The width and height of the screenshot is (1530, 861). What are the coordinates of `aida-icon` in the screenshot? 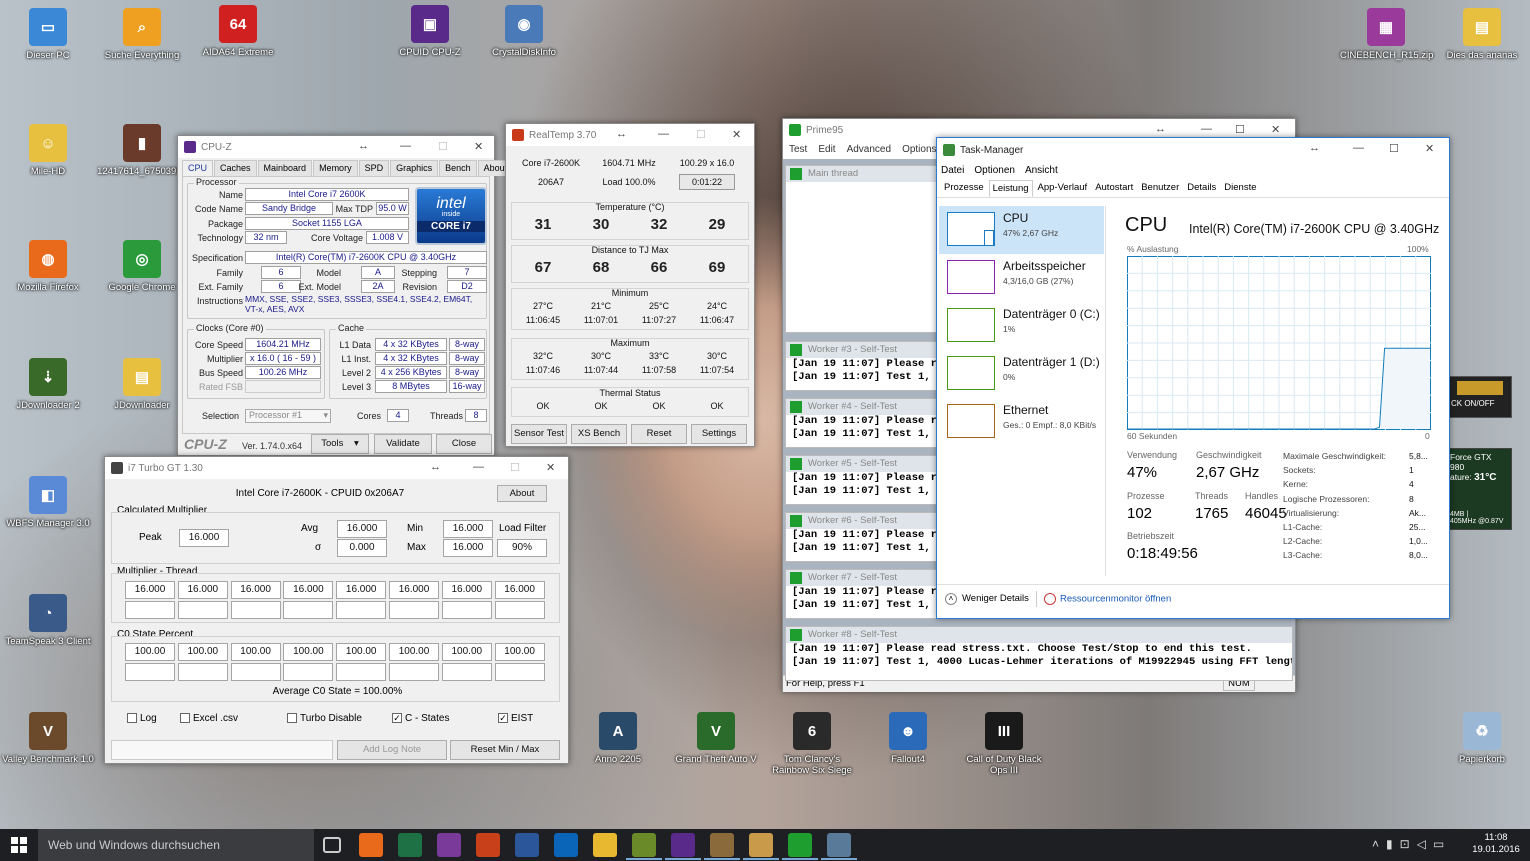 It's located at (722, 845).